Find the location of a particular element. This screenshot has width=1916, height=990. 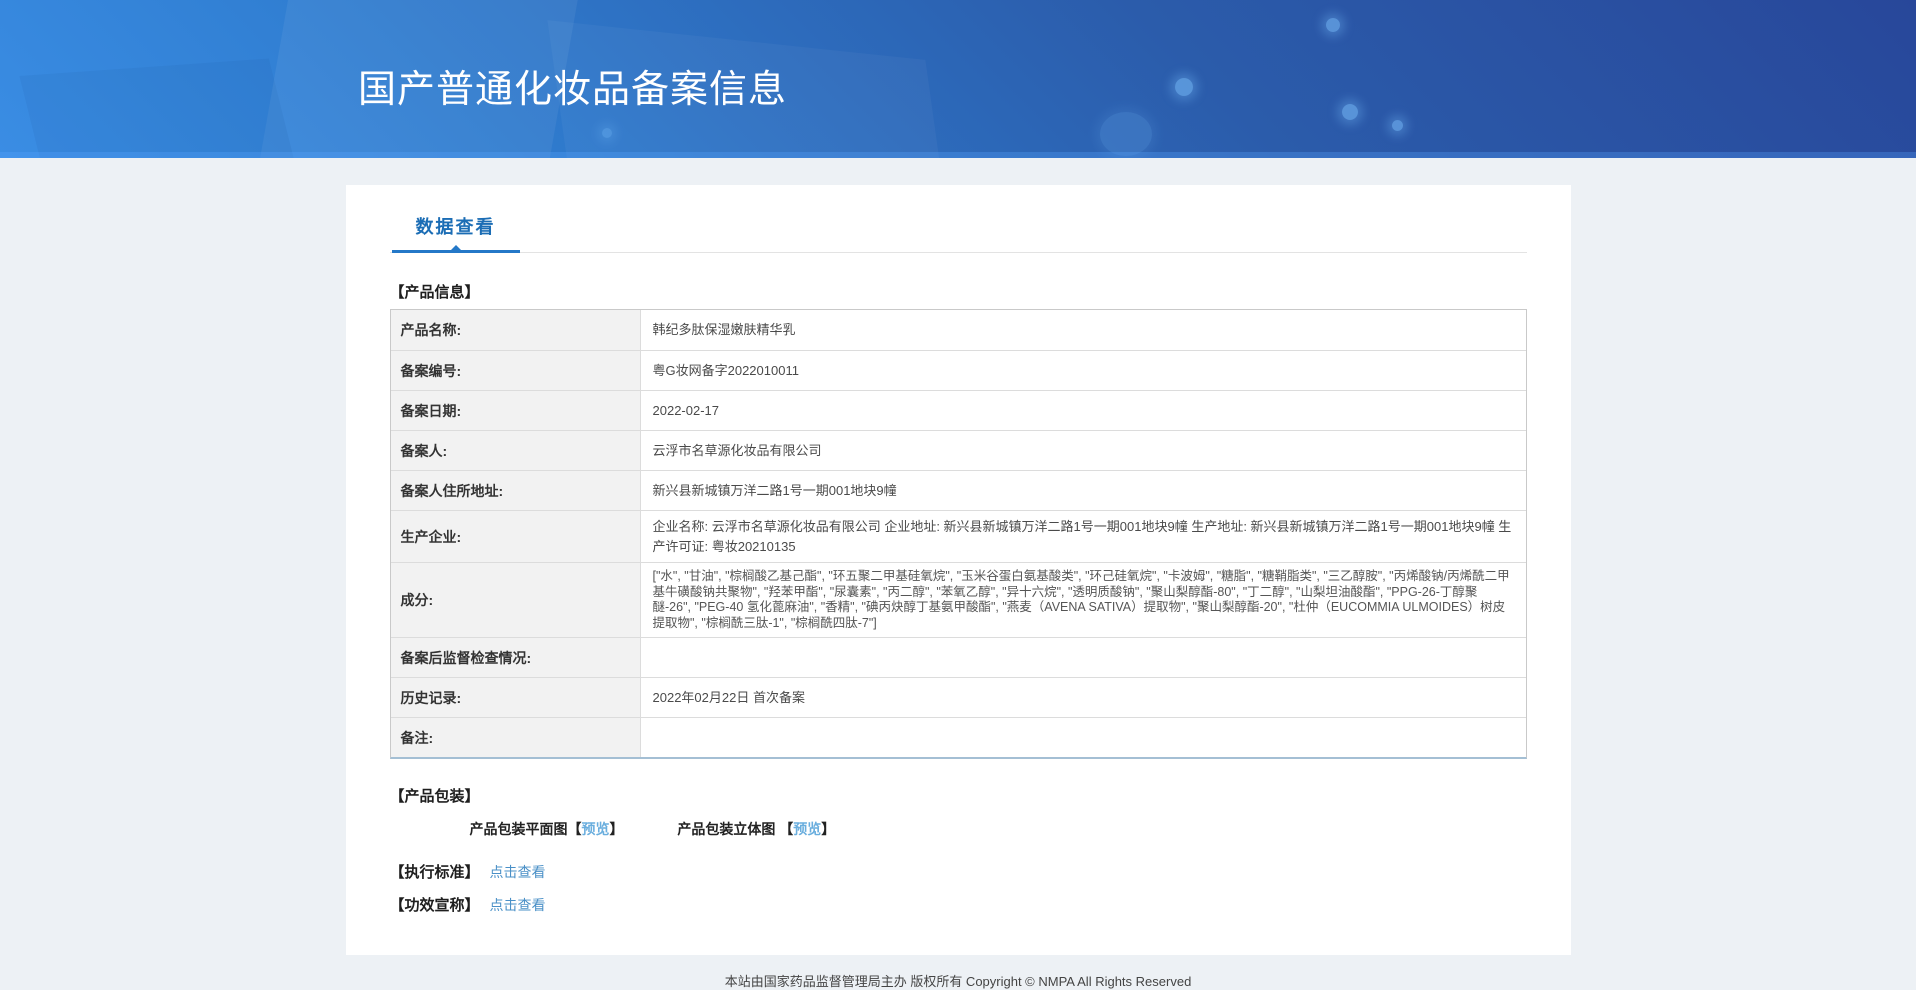

row-label: 备案人: is located at coordinates (515, 450).